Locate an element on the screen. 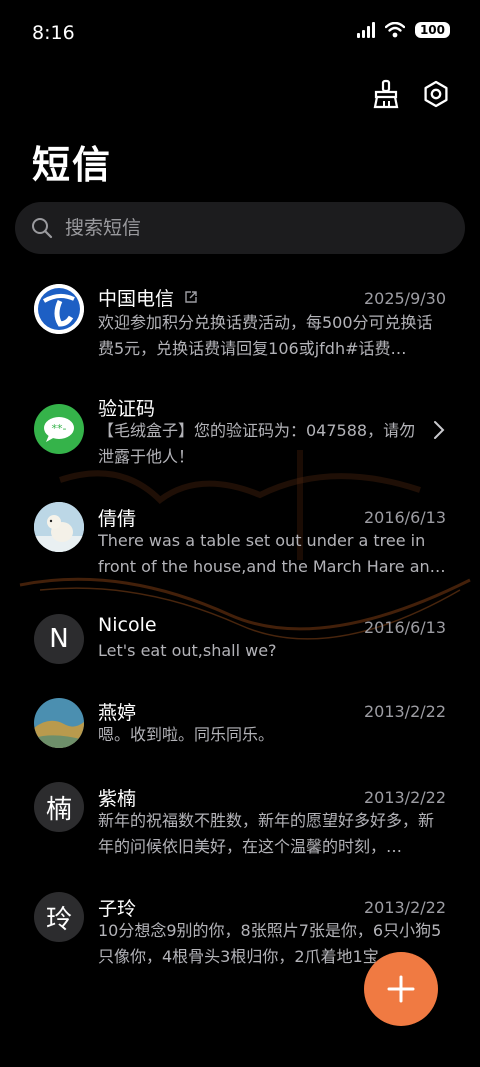  clean-brush-button is located at coordinates (386, 94).